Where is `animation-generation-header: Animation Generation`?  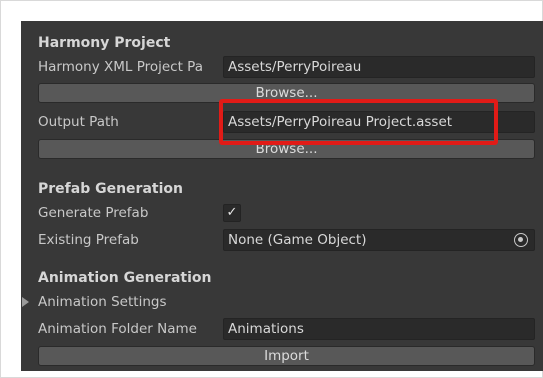
animation-generation-header: Animation Generation is located at coordinates (125, 278).